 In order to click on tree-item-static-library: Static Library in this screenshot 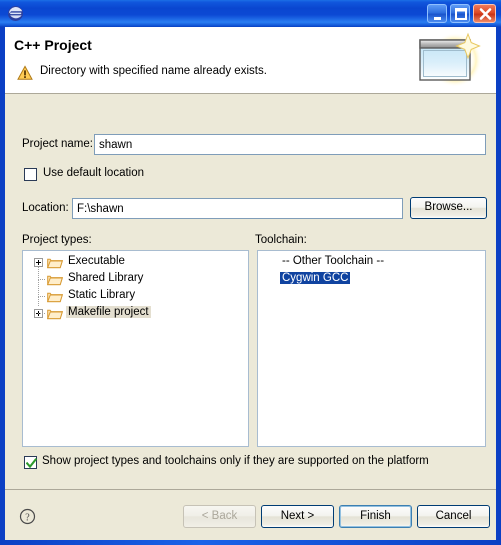, I will do `click(135, 296)`.